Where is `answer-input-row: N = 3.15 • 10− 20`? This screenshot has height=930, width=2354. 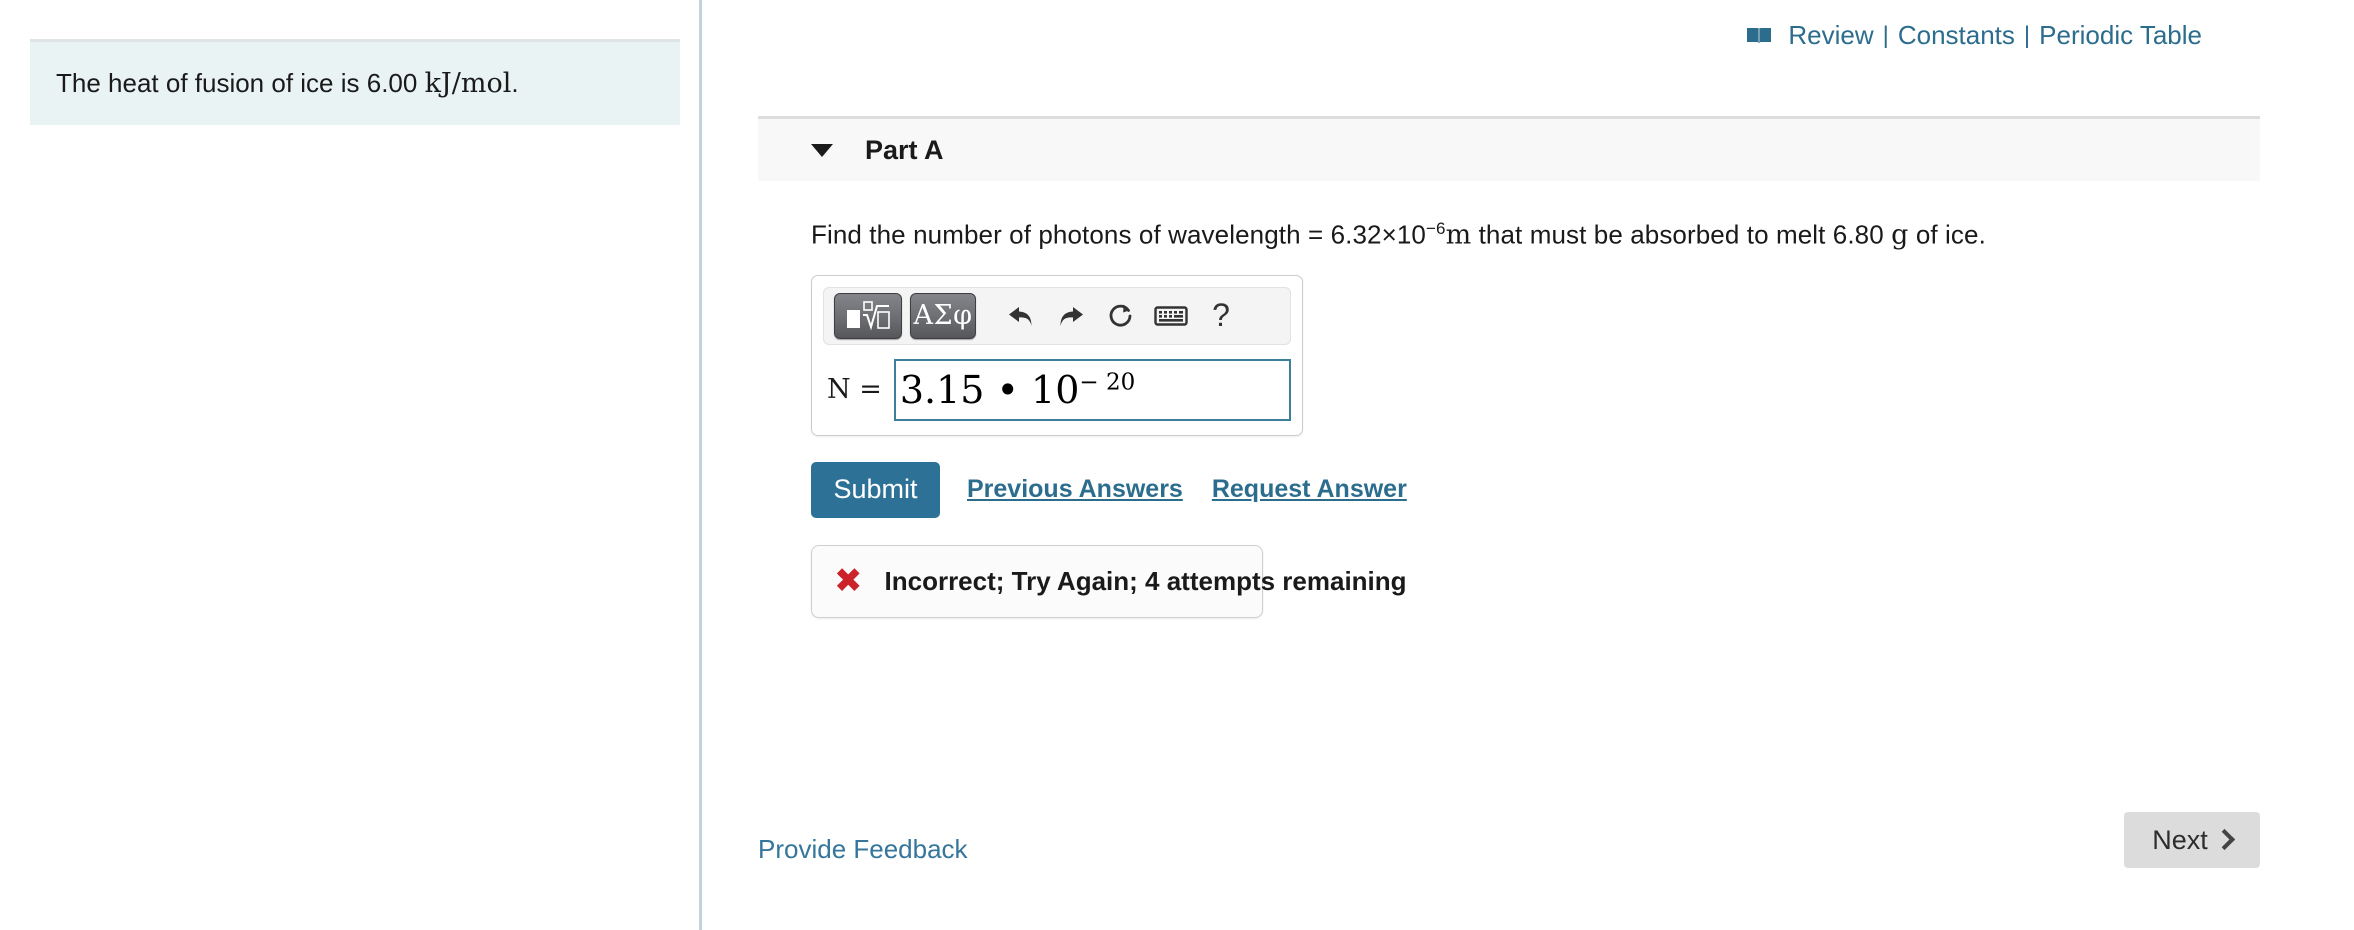 answer-input-row: N = 3.15 • 10− 20 is located at coordinates (1057, 389).